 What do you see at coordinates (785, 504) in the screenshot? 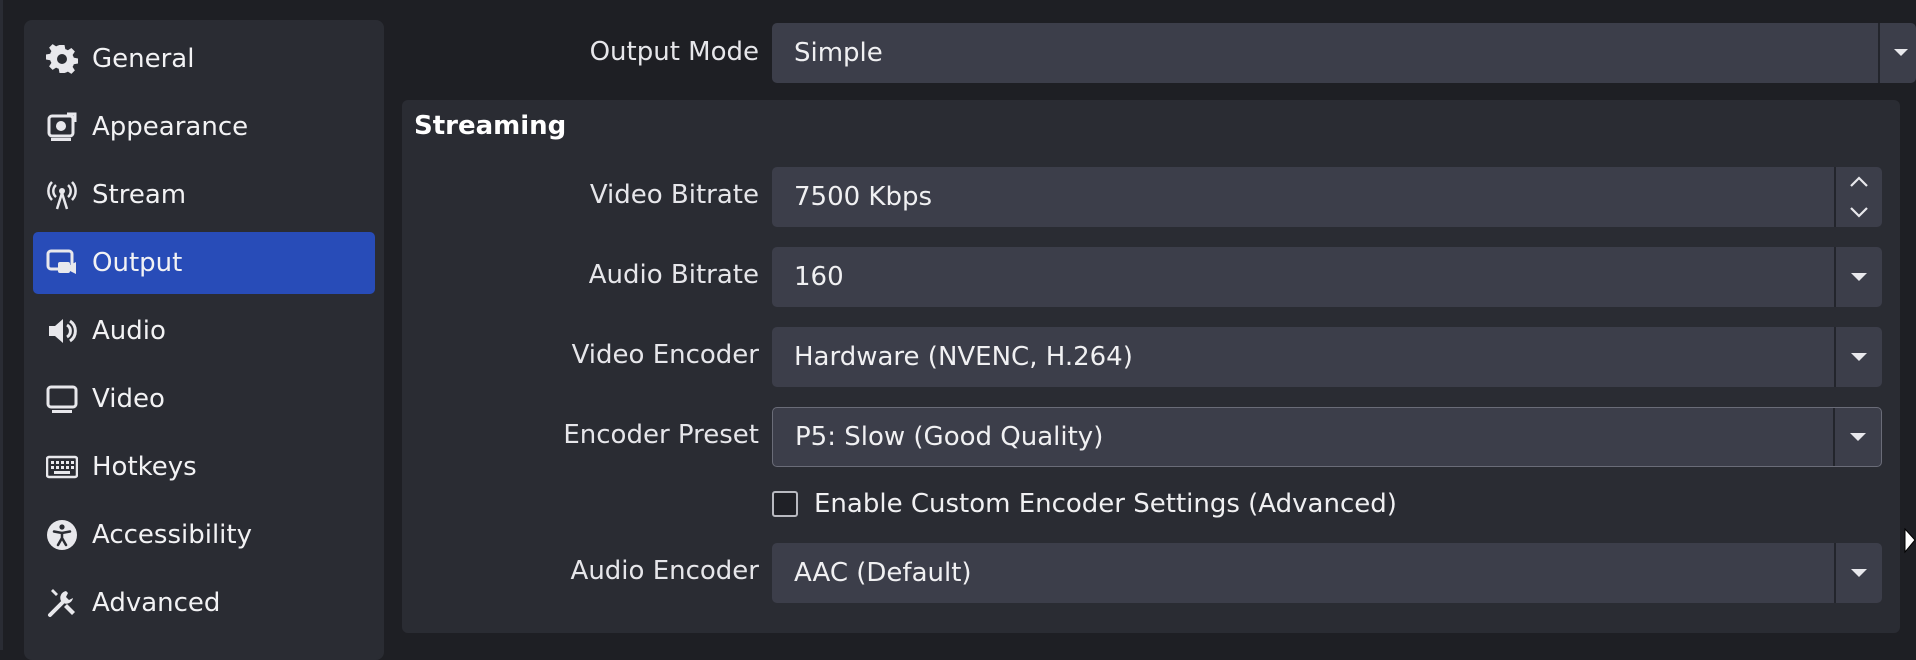
I see `custom-encoder-checkbox` at bounding box center [785, 504].